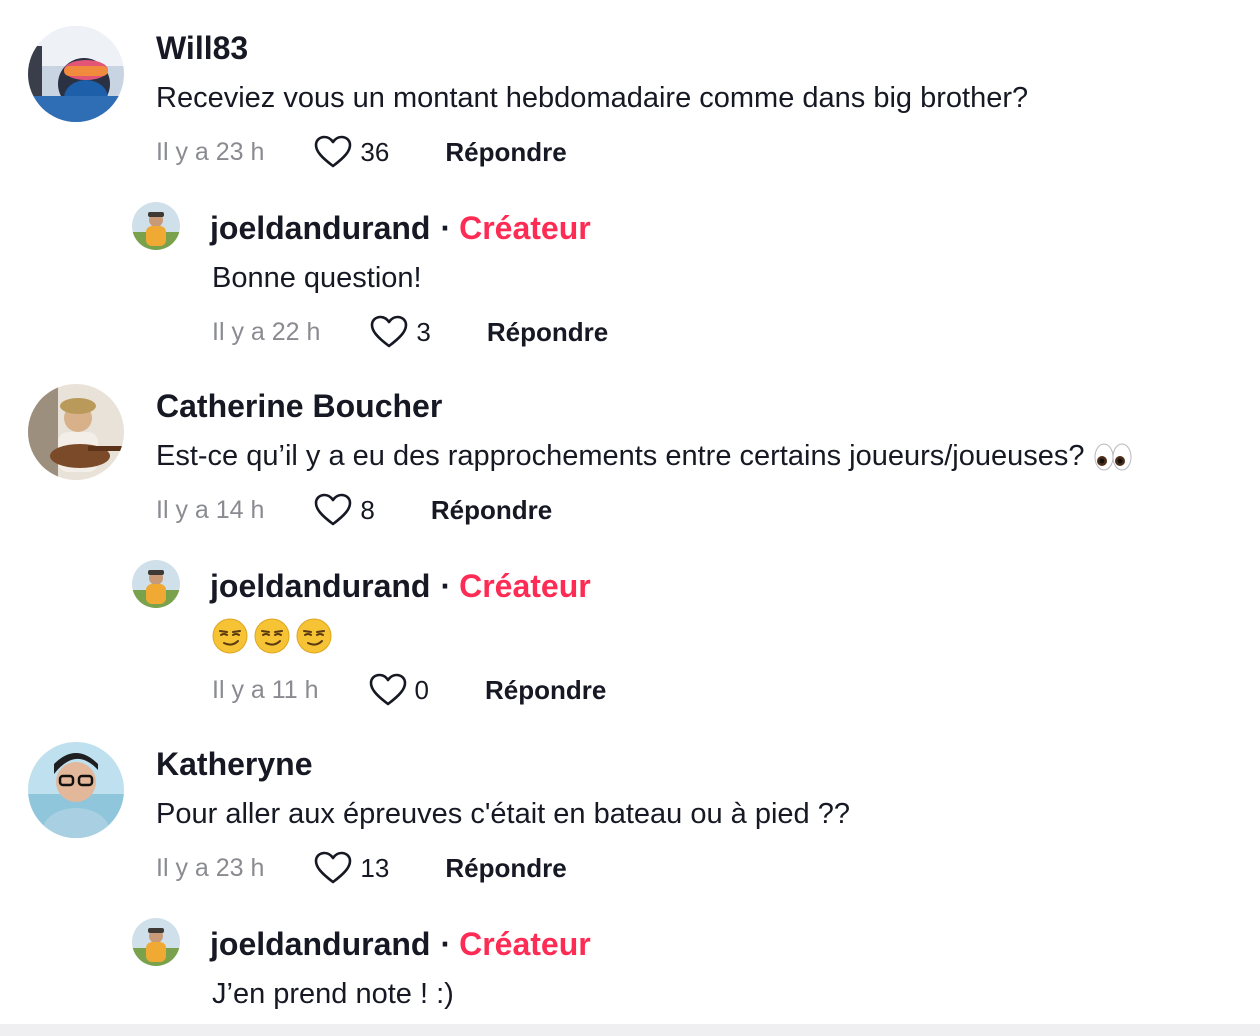  What do you see at coordinates (367, 510) in the screenshot?
I see `like-count: 8` at bounding box center [367, 510].